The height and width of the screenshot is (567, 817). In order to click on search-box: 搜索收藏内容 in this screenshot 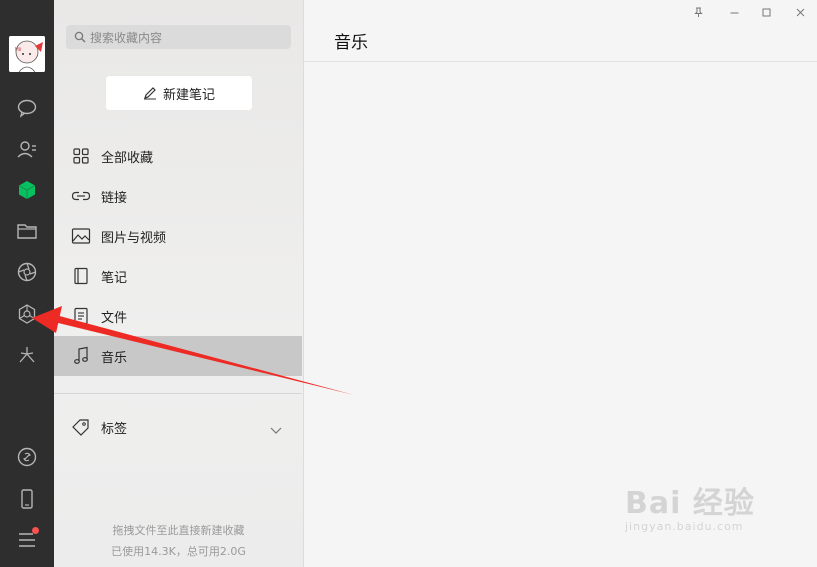, I will do `click(178, 37)`.